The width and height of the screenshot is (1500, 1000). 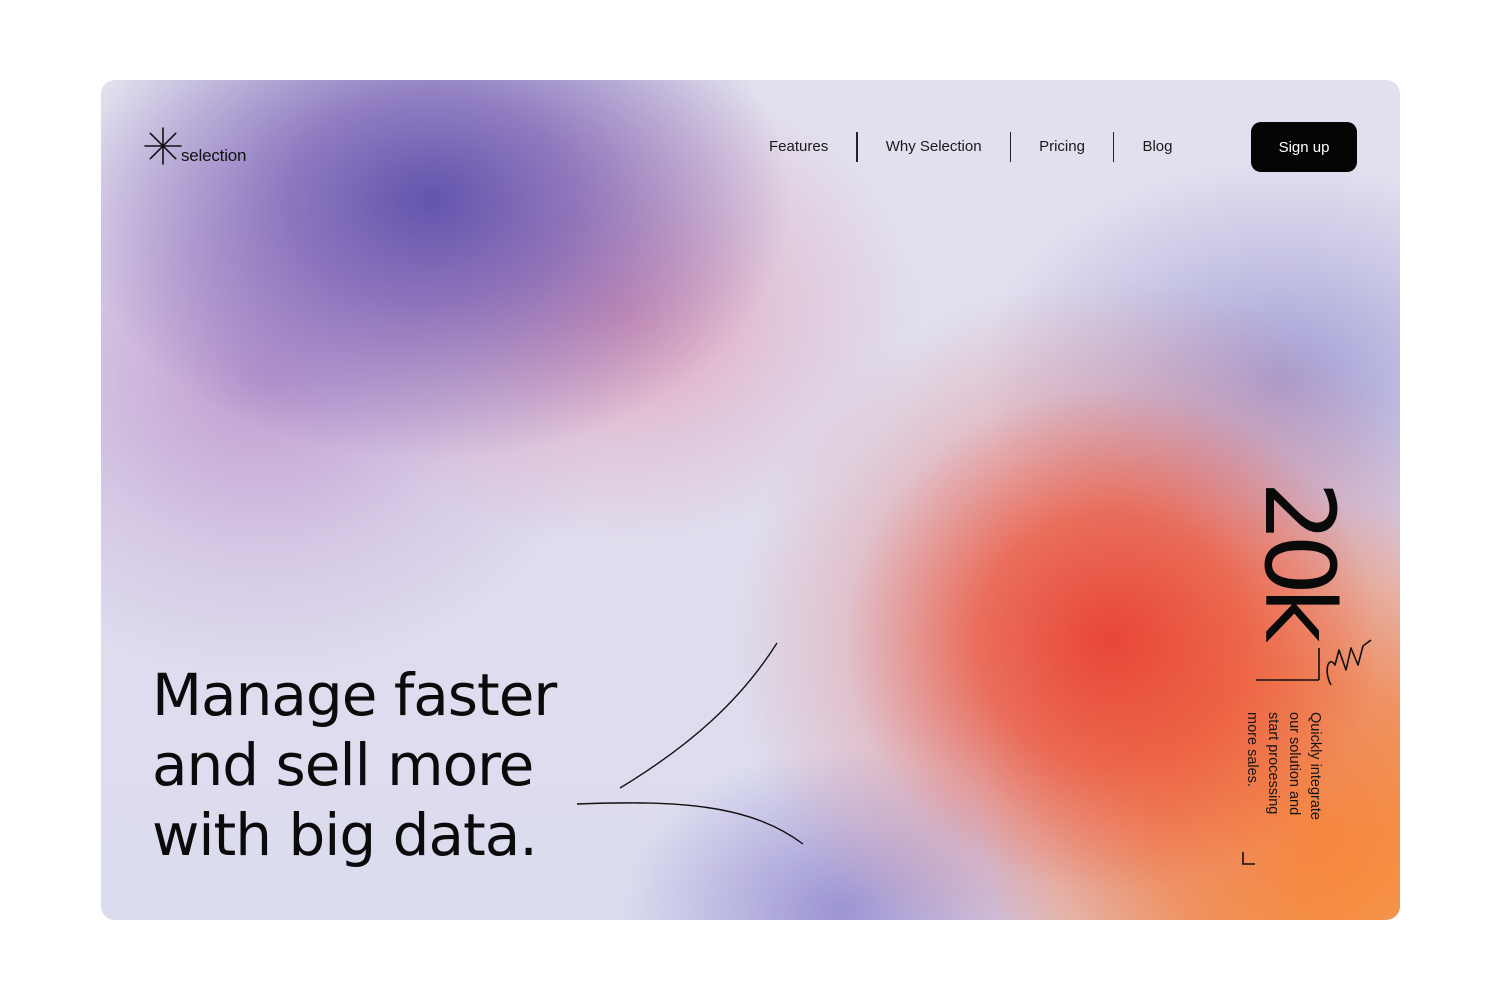 I want to click on nav-item-features: Features, so click(x=798, y=147).